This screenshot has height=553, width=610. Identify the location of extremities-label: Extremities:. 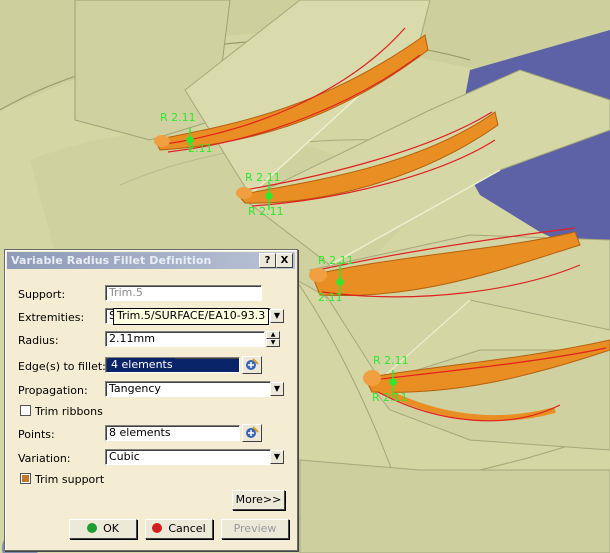
(51, 317).